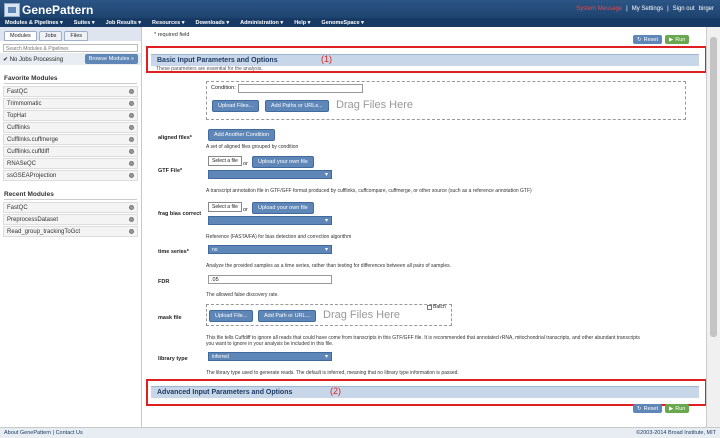 The width and height of the screenshot is (720, 438). What do you see at coordinates (170, 171) in the screenshot?
I see `gtf-file-label: GTF File*` at bounding box center [170, 171].